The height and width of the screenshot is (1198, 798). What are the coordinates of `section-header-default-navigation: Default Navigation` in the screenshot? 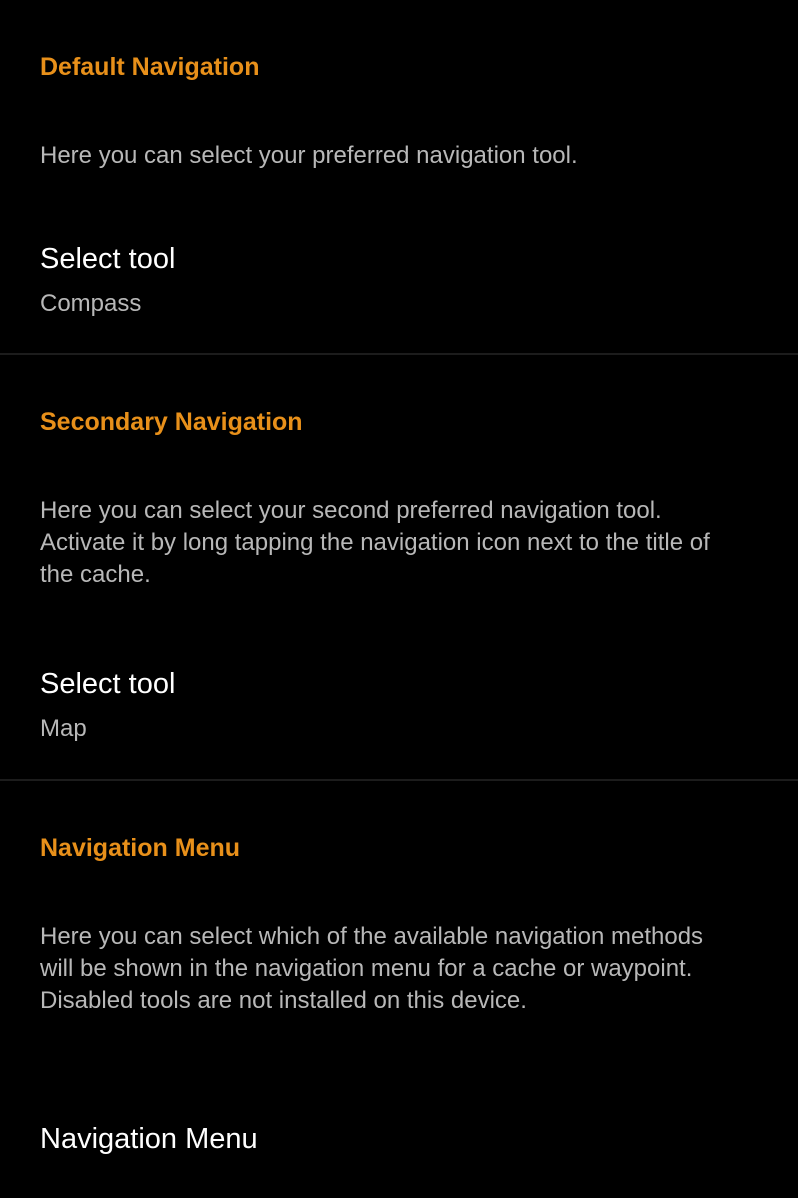 It's located at (150, 67).